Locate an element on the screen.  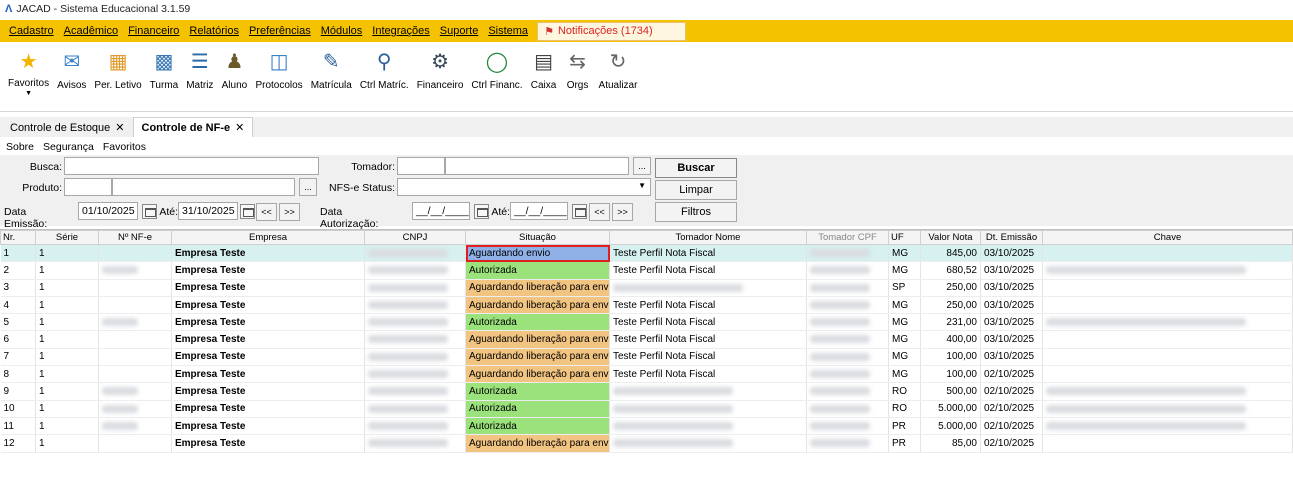
submenu-sobre: Sobre is located at coordinates (20, 147).